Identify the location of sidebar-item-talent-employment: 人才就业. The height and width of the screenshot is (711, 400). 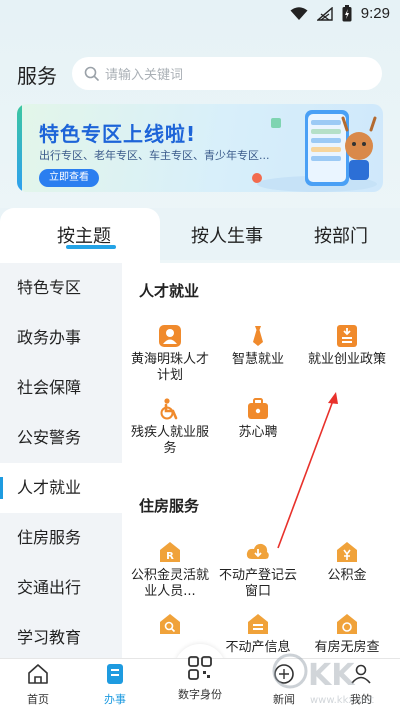
(61, 488).